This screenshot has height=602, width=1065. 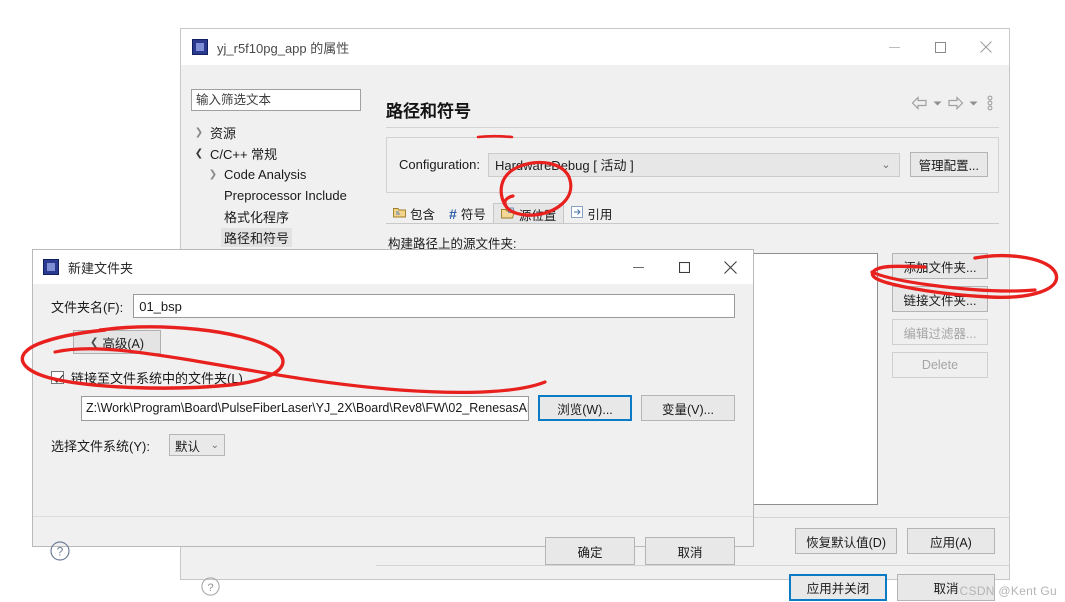 I want to click on filter-placeholder: 输入筛选文本, so click(x=234, y=100).